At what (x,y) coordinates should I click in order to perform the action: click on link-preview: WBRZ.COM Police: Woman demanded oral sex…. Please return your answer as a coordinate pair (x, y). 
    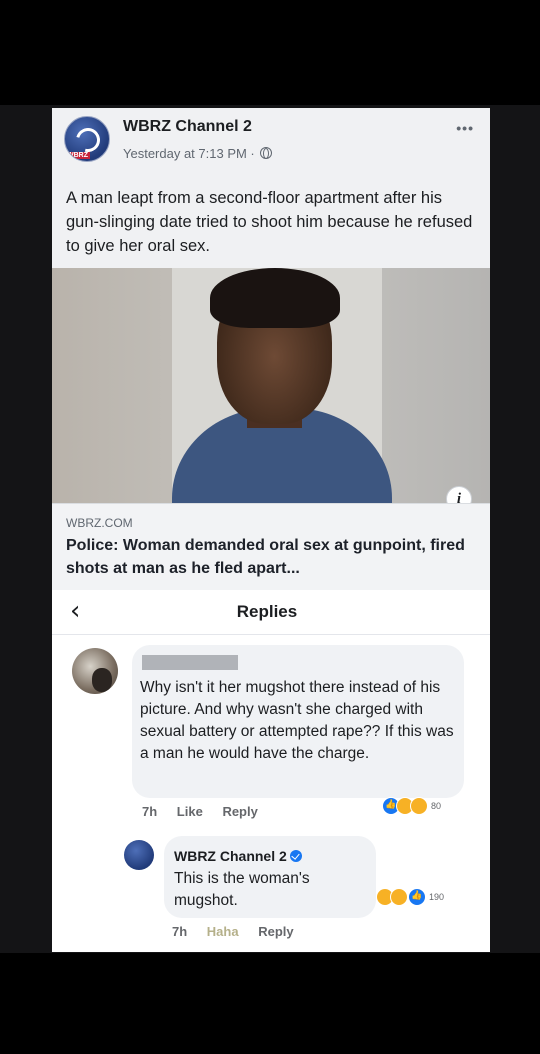
    Looking at the image, I should click on (271, 547).